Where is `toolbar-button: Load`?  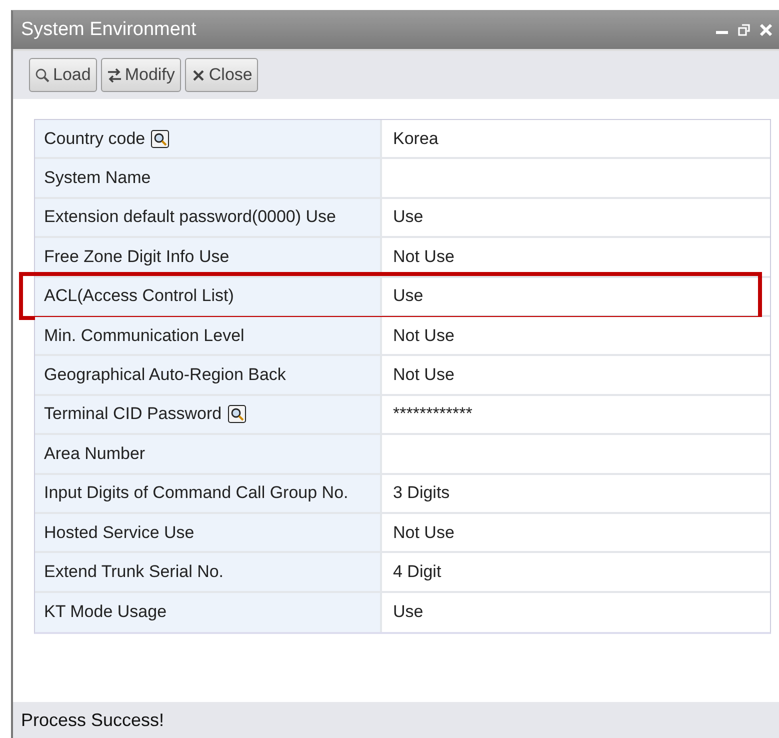
toolbar-button: Load is located at coordinates (63, 75).